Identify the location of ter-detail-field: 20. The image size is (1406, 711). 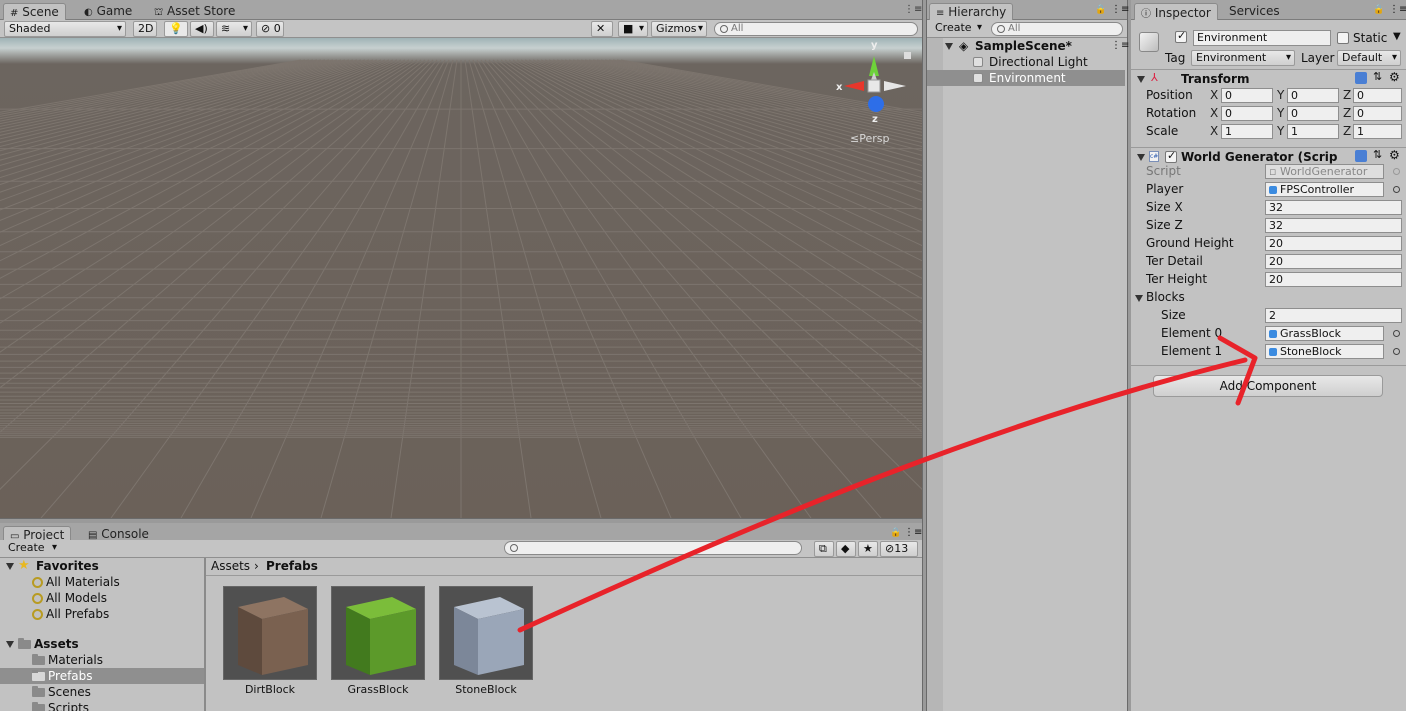
(1333, 261).